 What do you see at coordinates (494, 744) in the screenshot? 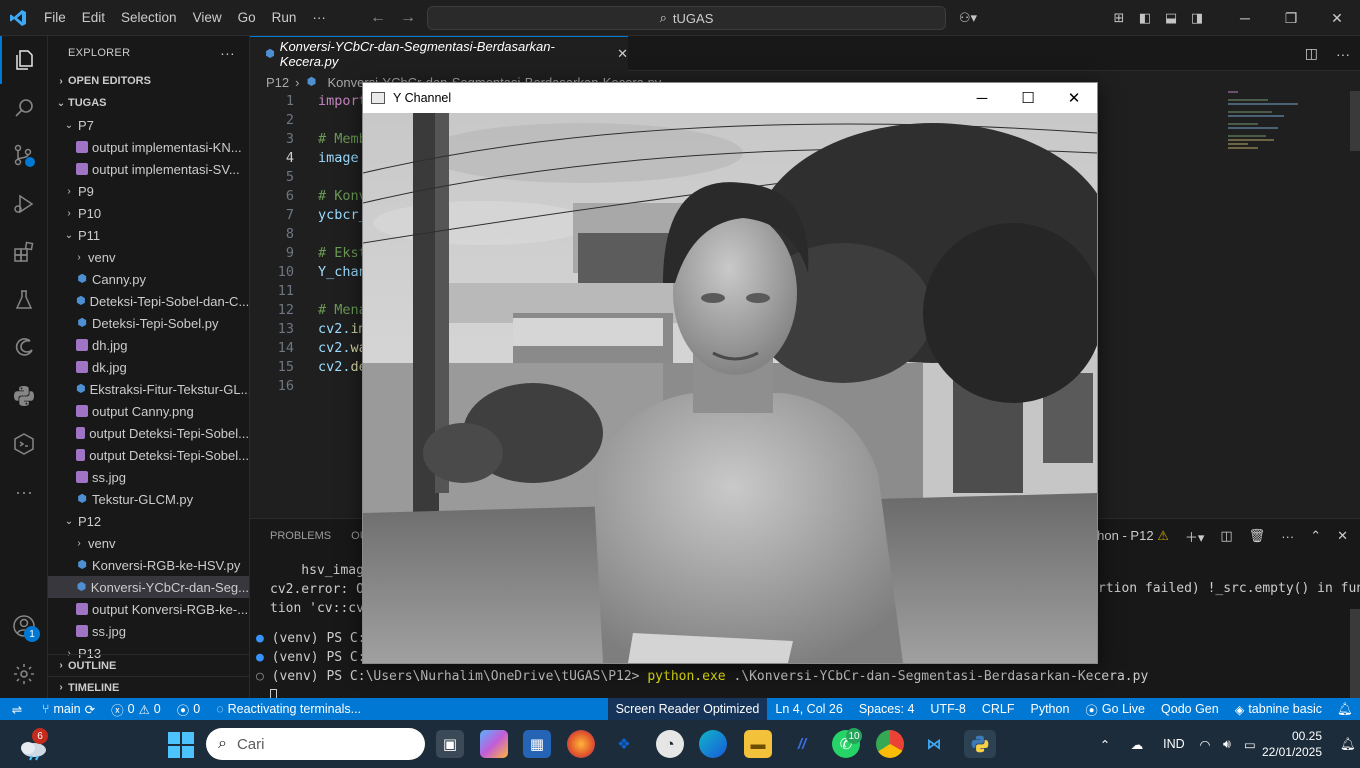
I see `copilot-app-icon` at bounding box center [494, 744].